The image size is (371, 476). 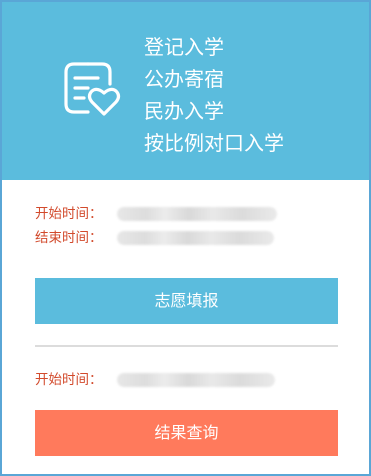 I want to click on registration-end-row: 结束时间：, so click(x=154, y=238).